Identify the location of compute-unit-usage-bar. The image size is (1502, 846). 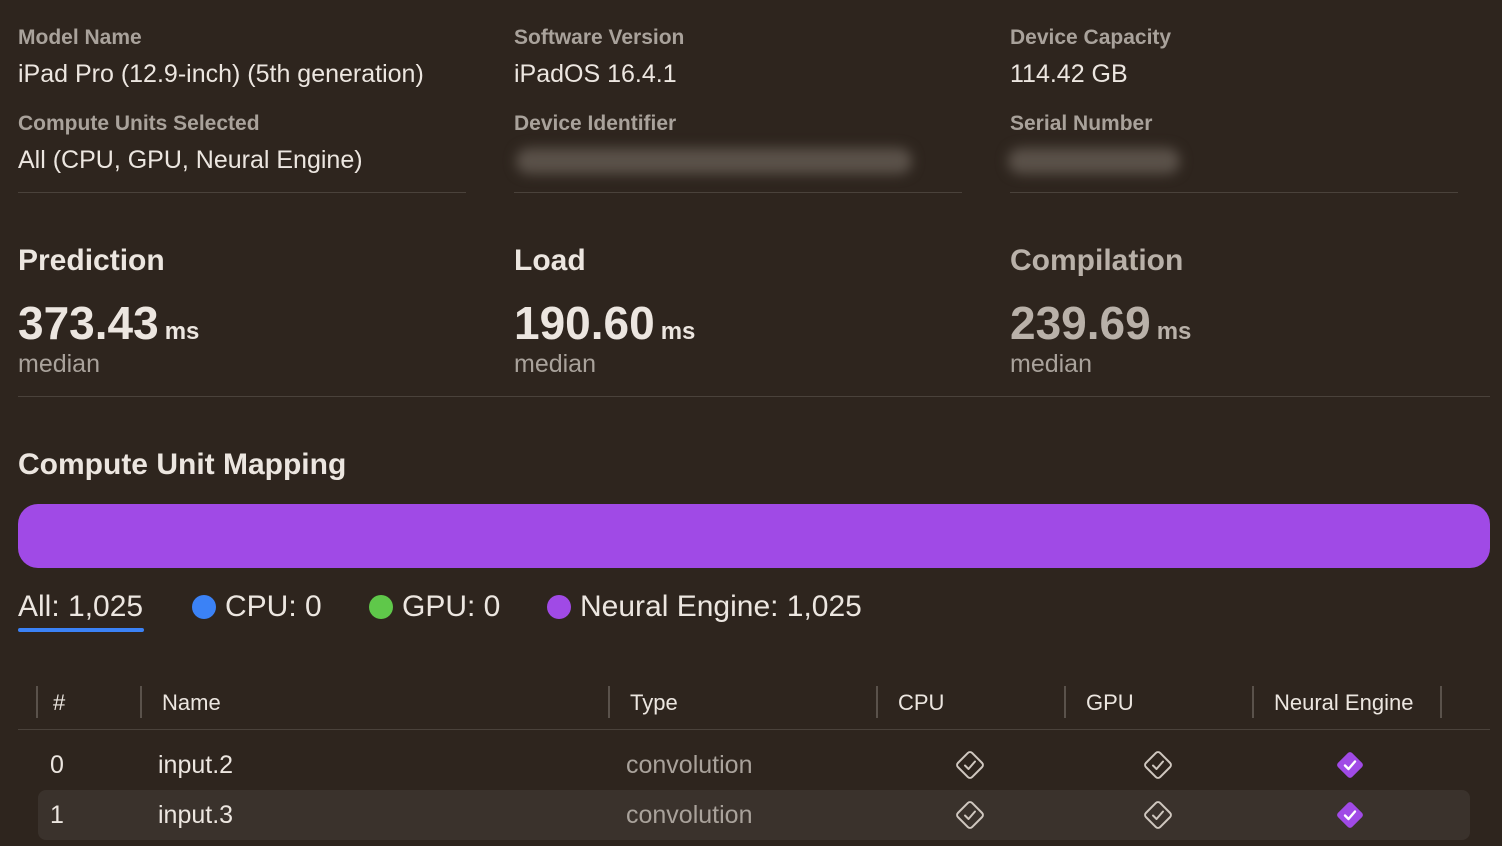
(754, 536).